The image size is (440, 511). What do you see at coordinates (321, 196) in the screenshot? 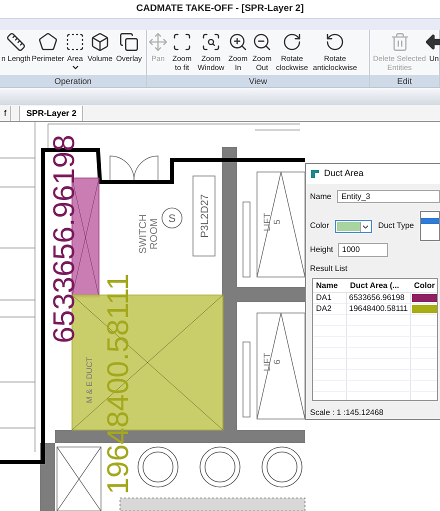
I see `field-label: Name` at bounding box center [321, 196].